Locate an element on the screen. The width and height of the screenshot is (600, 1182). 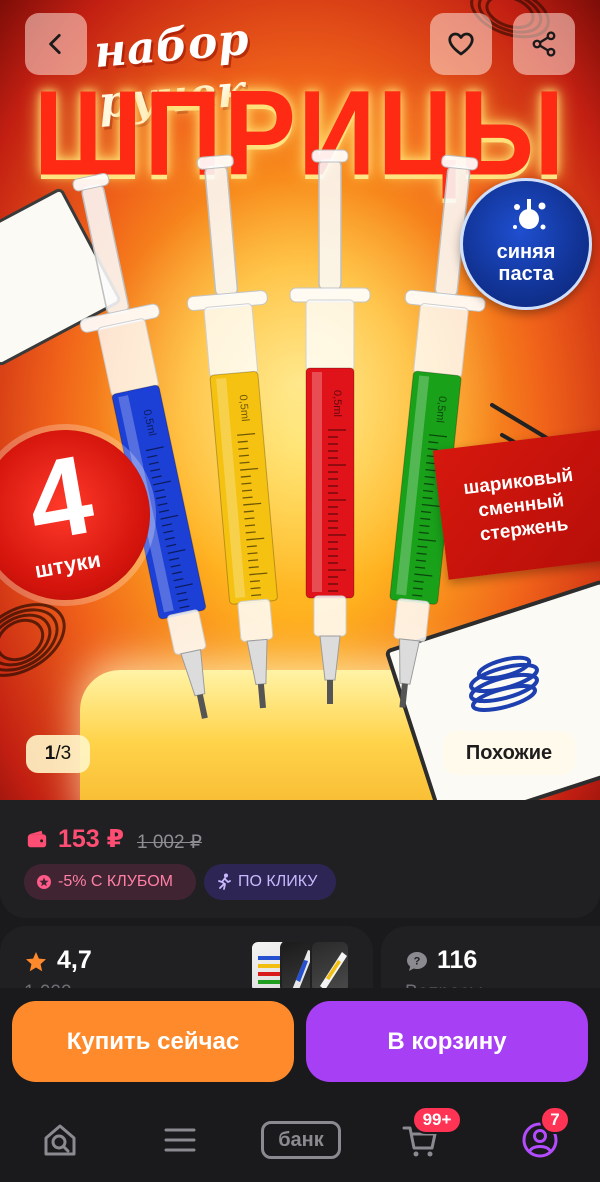
running-person-icon is located at coordinates (224, 882).